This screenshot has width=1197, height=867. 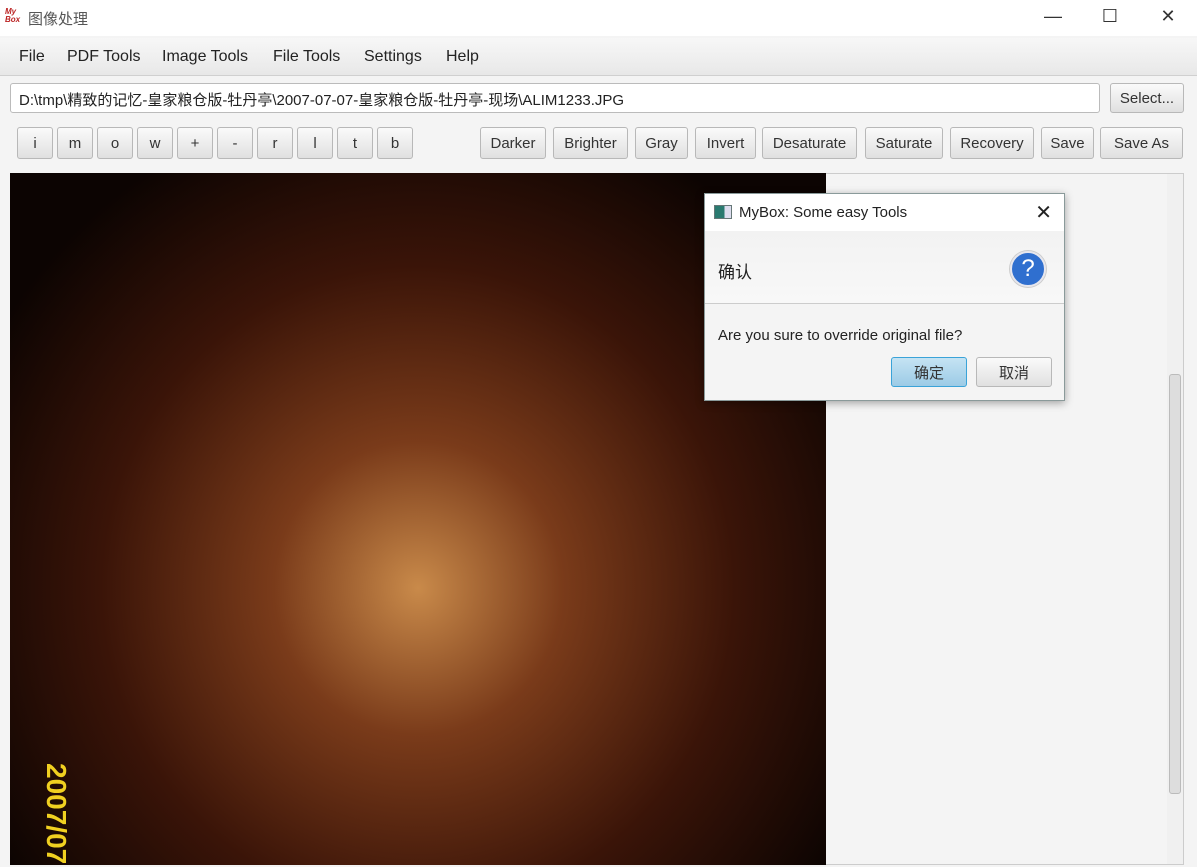 What do you see at coordinates (513, 143) in the screenshot?
I see `darker-button: Darker` at bounding box center [513, 143].